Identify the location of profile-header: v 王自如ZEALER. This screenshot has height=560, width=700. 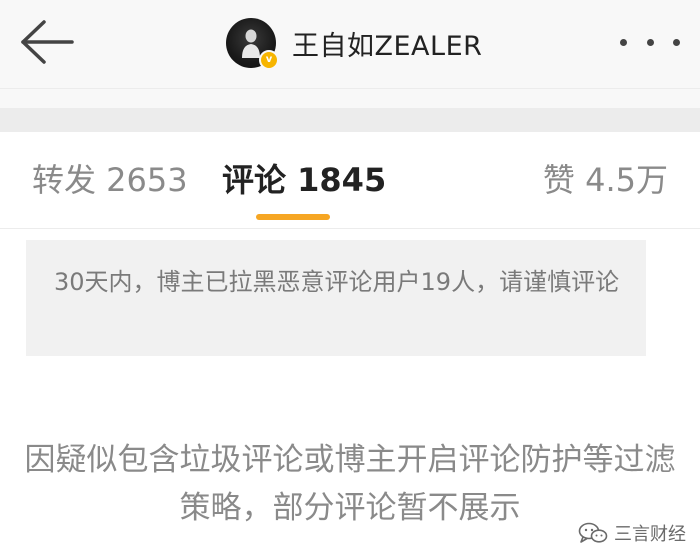
(354, 43).